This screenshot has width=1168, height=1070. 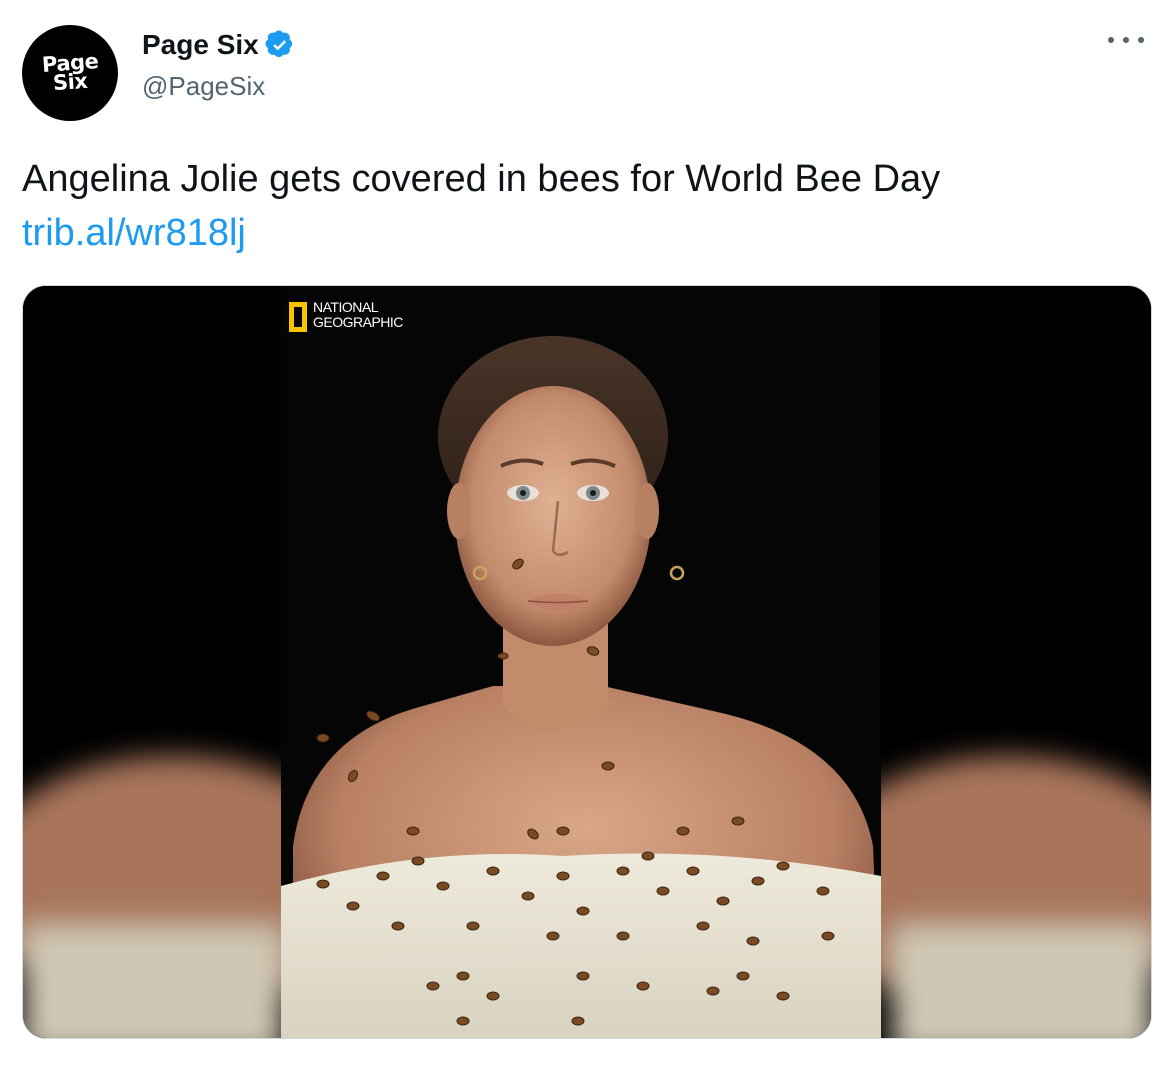 I want to click on author-name-row: Page Six, so click(x=218, y=45).